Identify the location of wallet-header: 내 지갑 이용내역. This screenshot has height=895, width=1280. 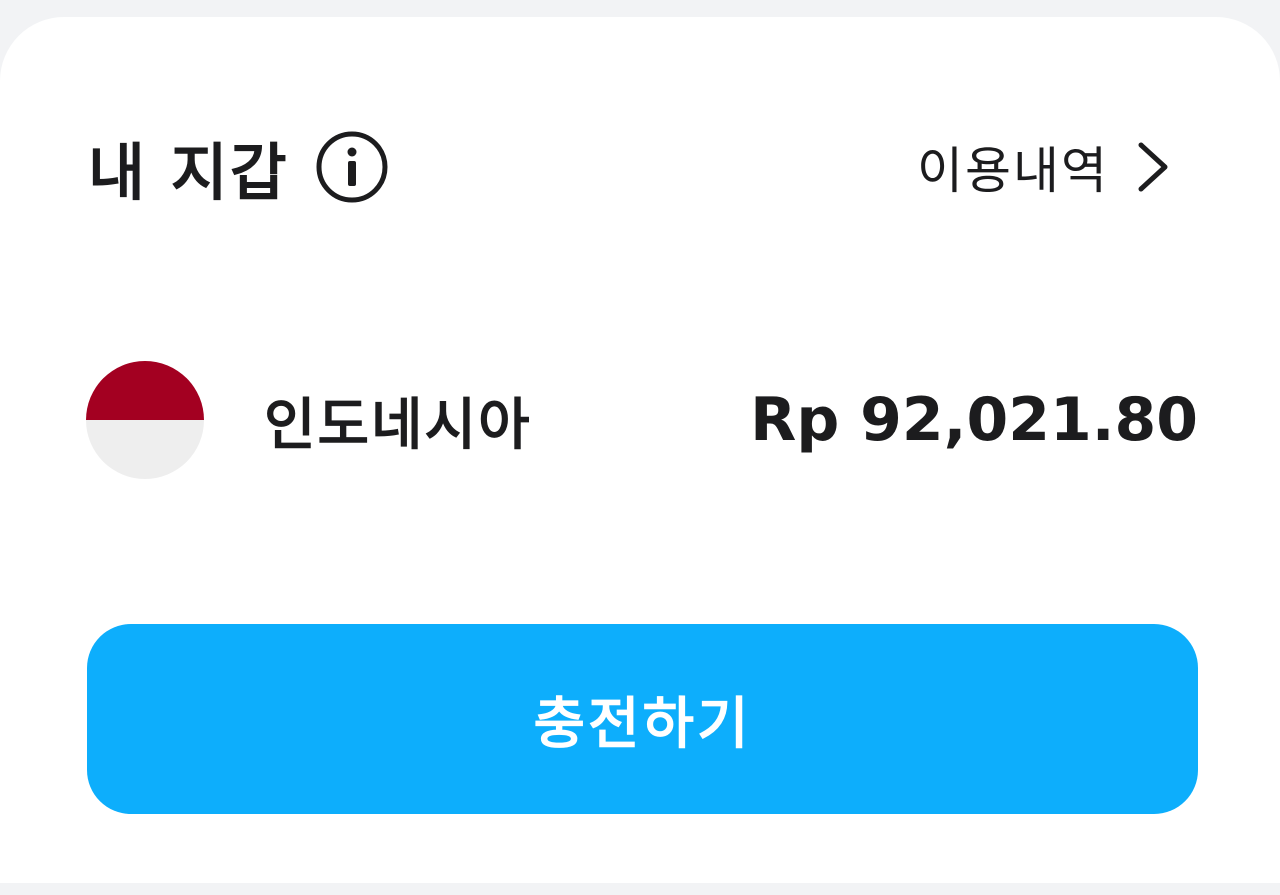
(630, 167).